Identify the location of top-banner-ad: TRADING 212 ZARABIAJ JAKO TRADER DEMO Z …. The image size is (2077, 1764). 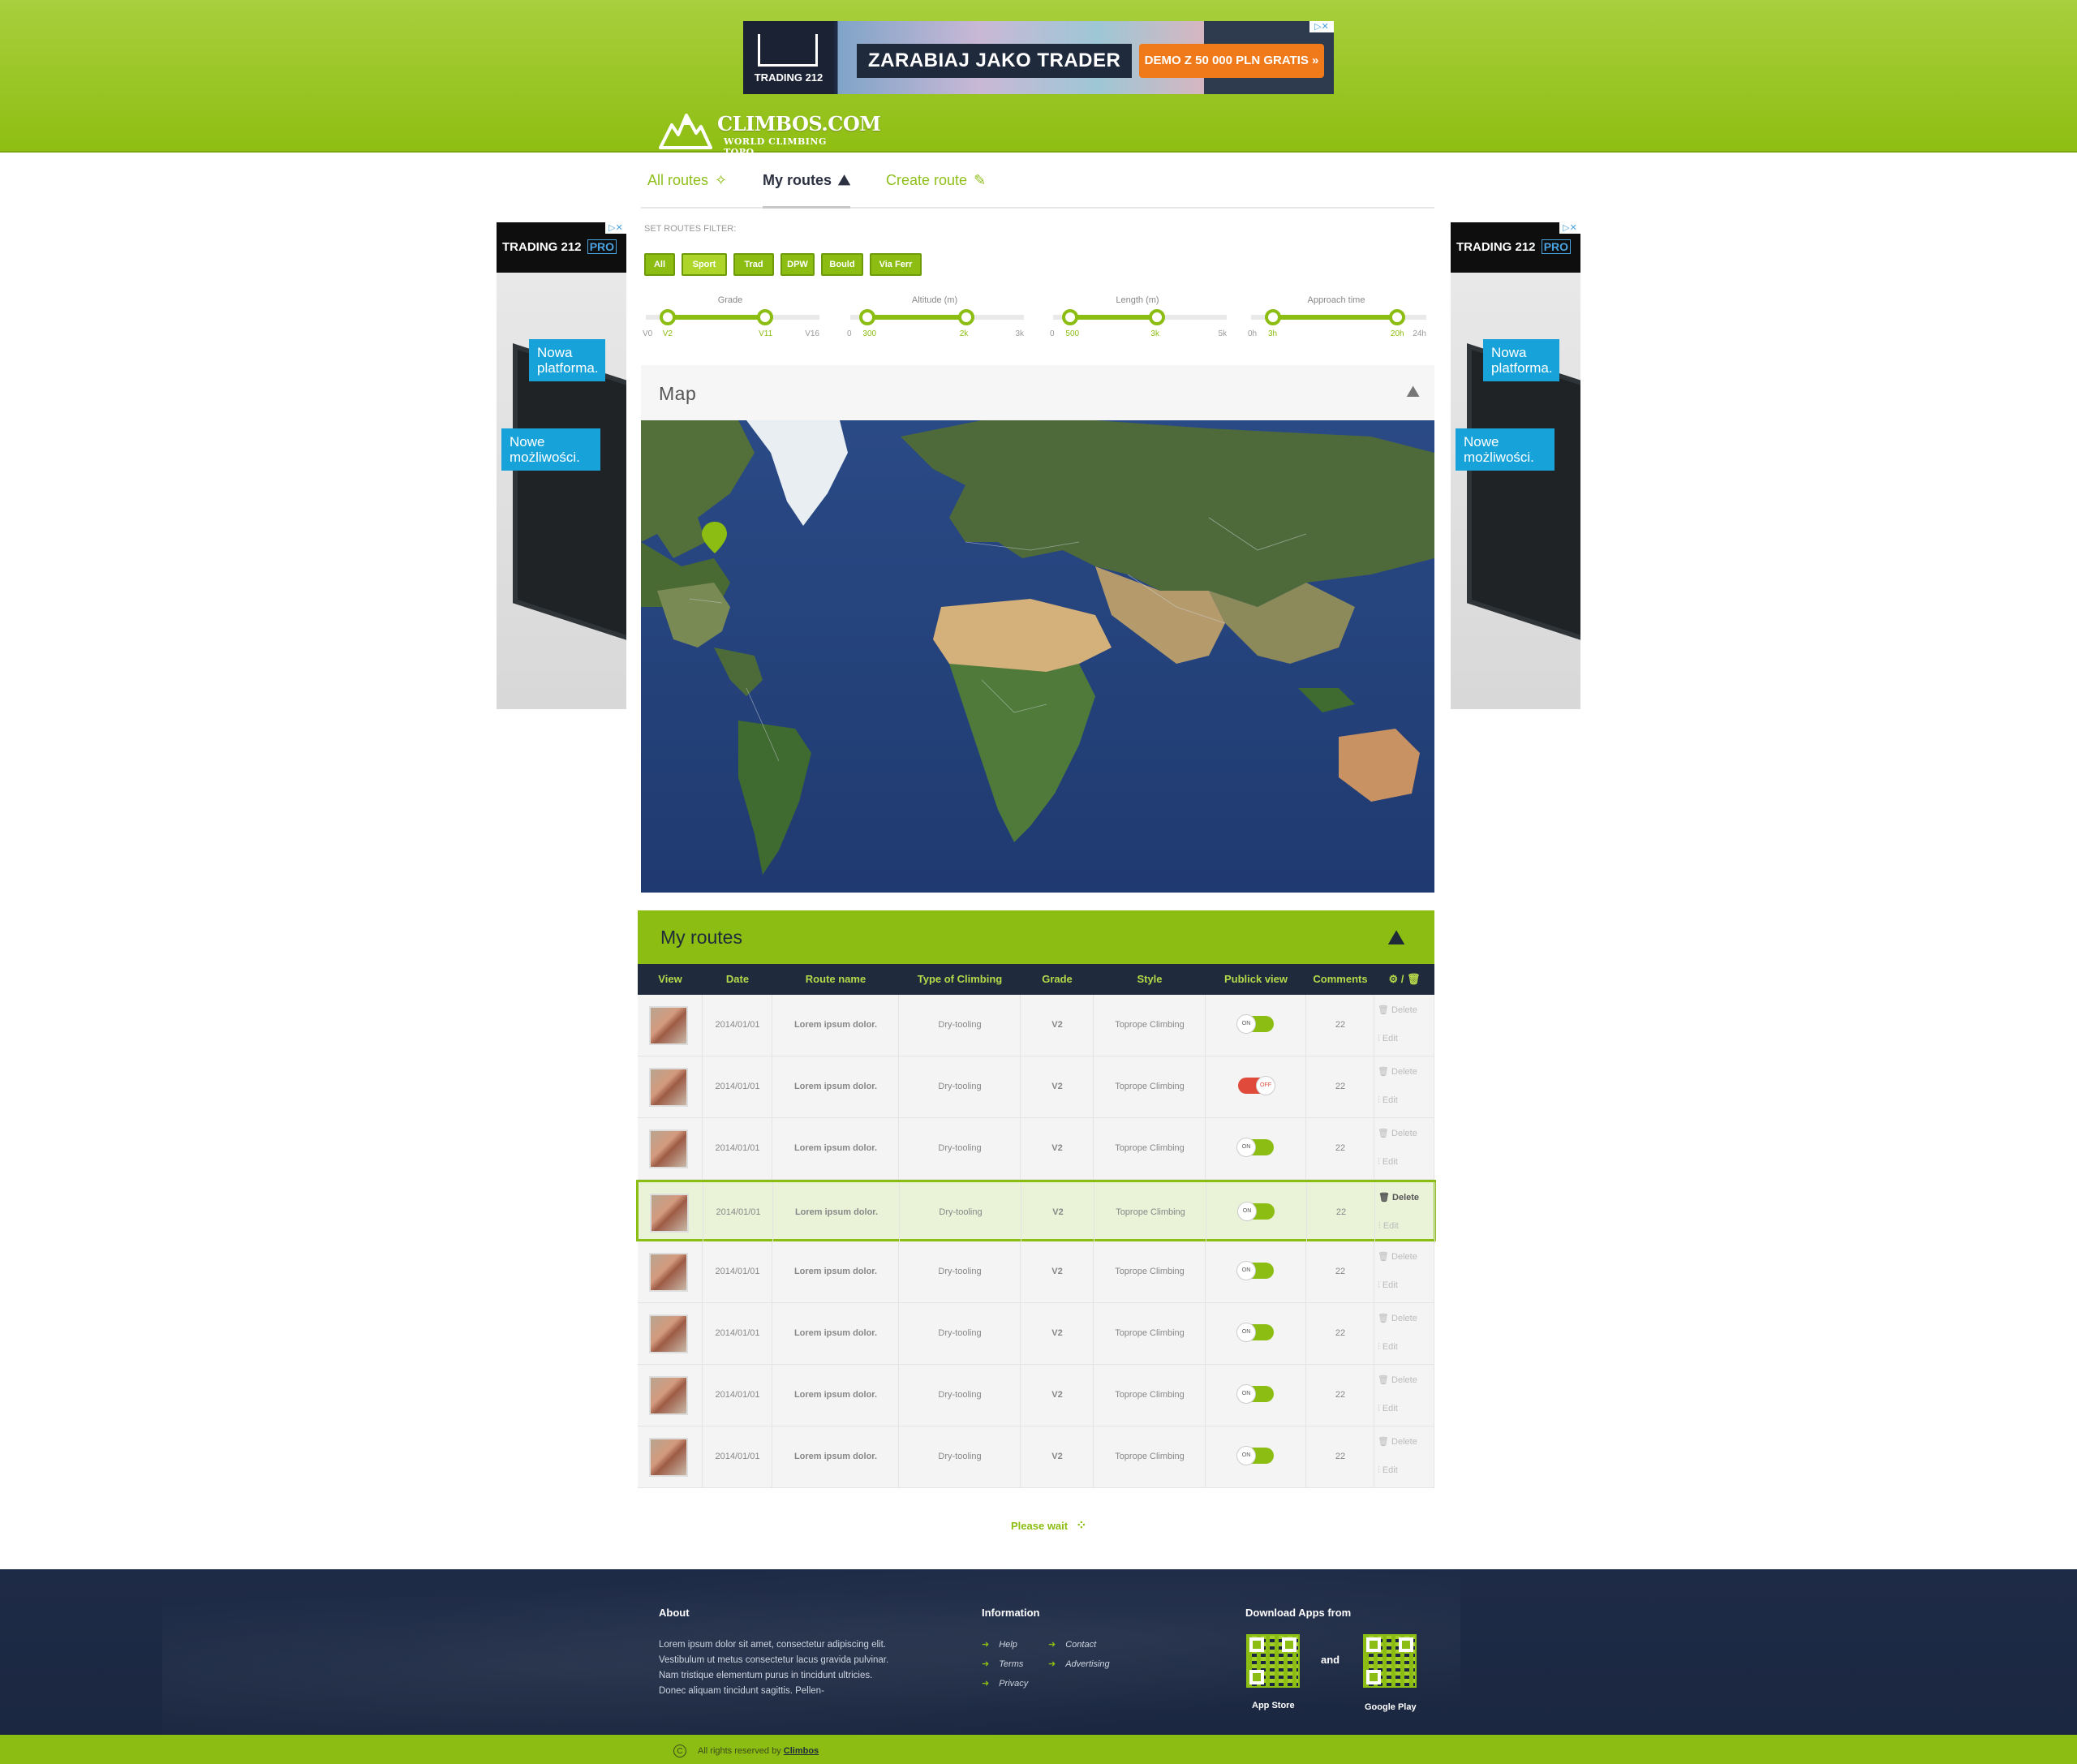
(1038, 57).